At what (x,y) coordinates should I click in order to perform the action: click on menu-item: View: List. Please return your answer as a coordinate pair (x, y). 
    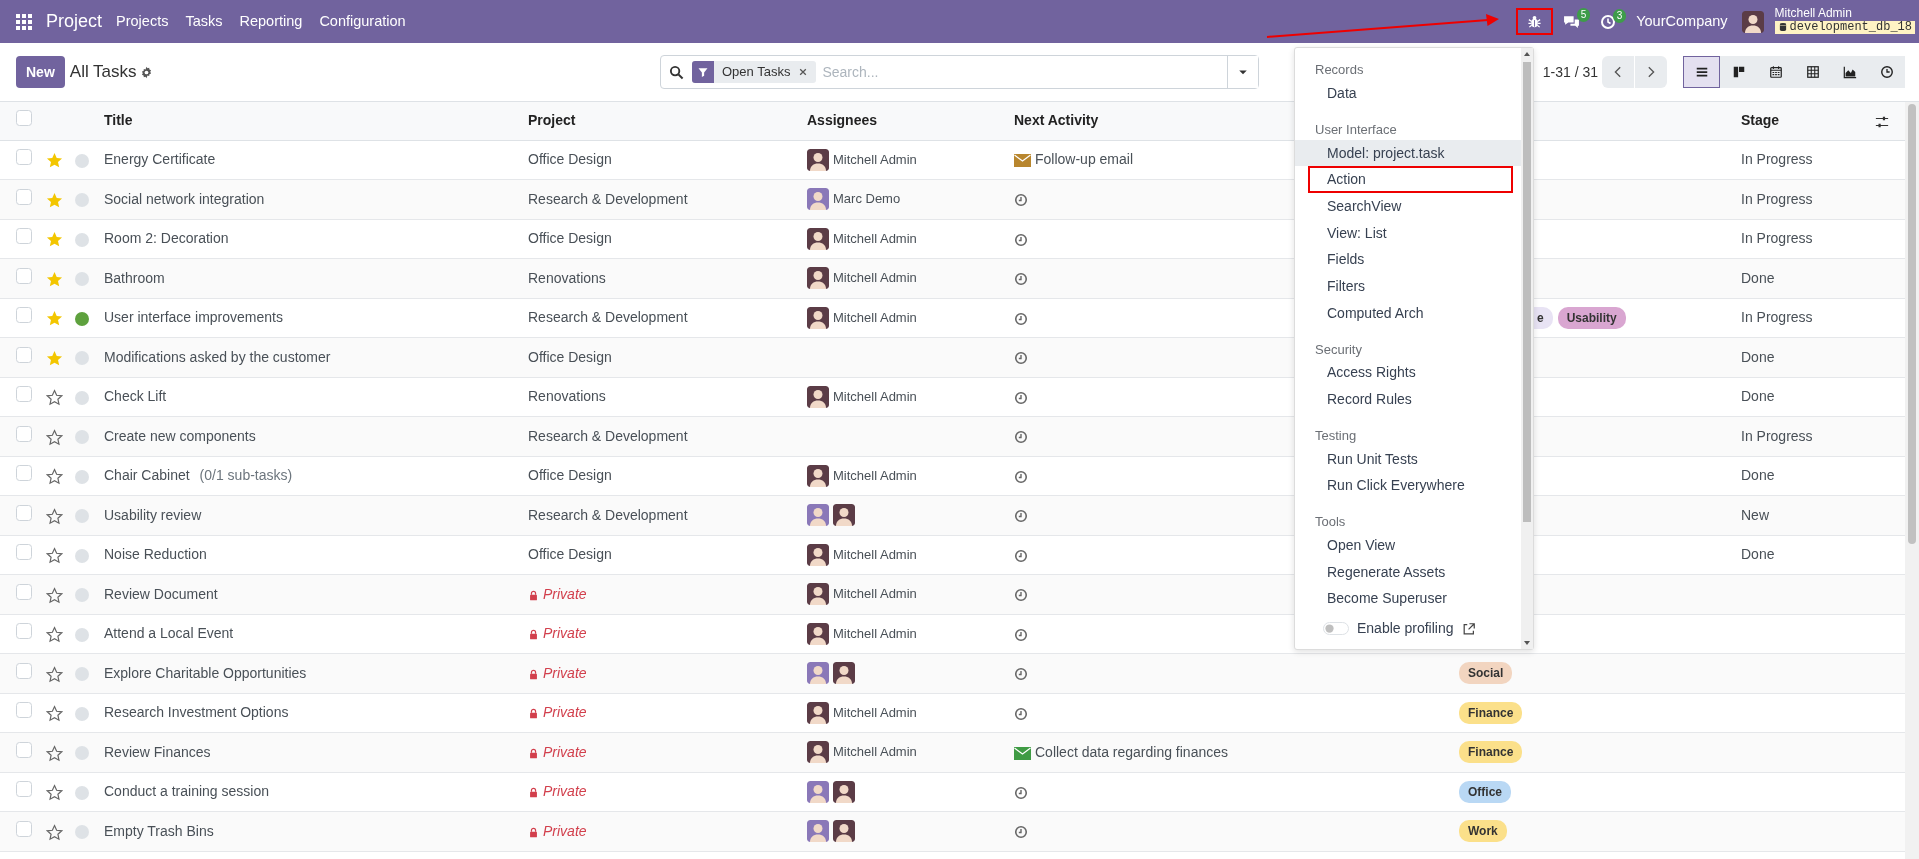
    Looking at the image, I should click on (1408, 233).